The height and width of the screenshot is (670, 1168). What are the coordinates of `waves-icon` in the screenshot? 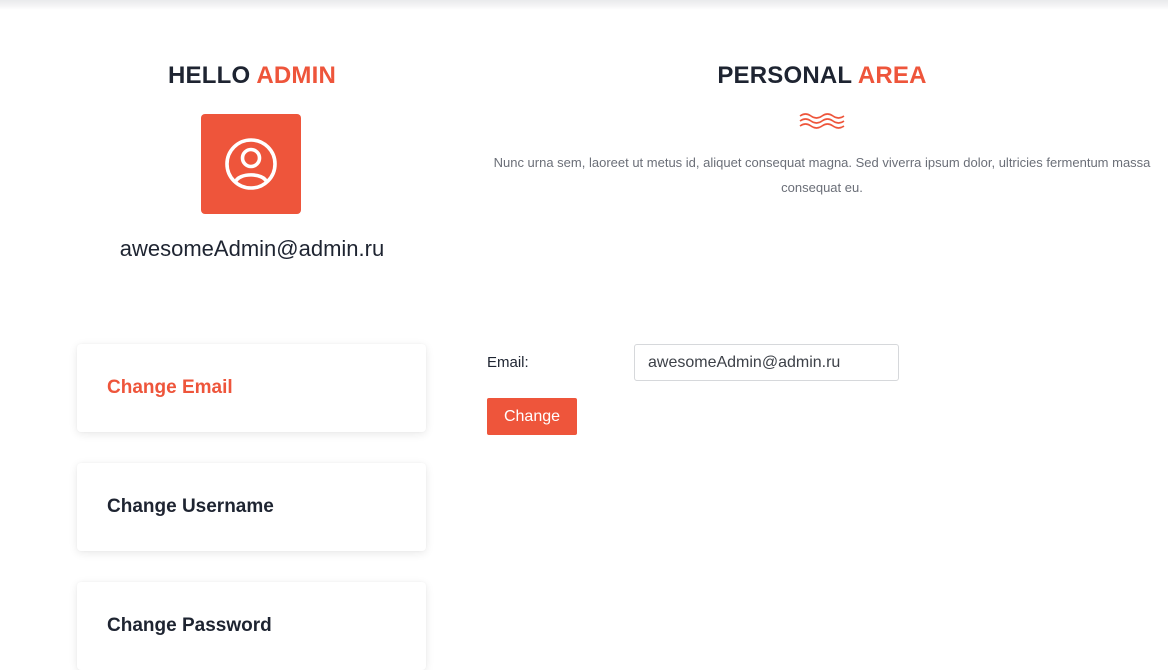 It's located at (822, 121).